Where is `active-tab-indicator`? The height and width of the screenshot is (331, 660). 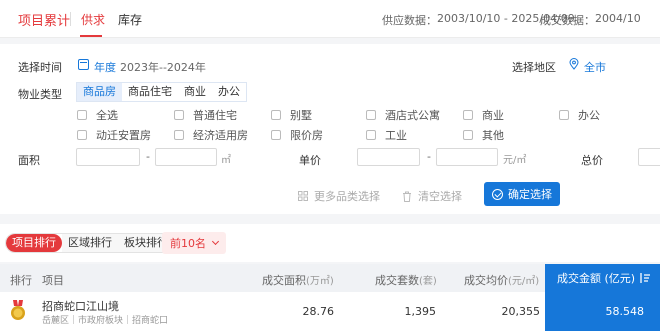 active-tab-indicator is located at coordinates (91, 36).